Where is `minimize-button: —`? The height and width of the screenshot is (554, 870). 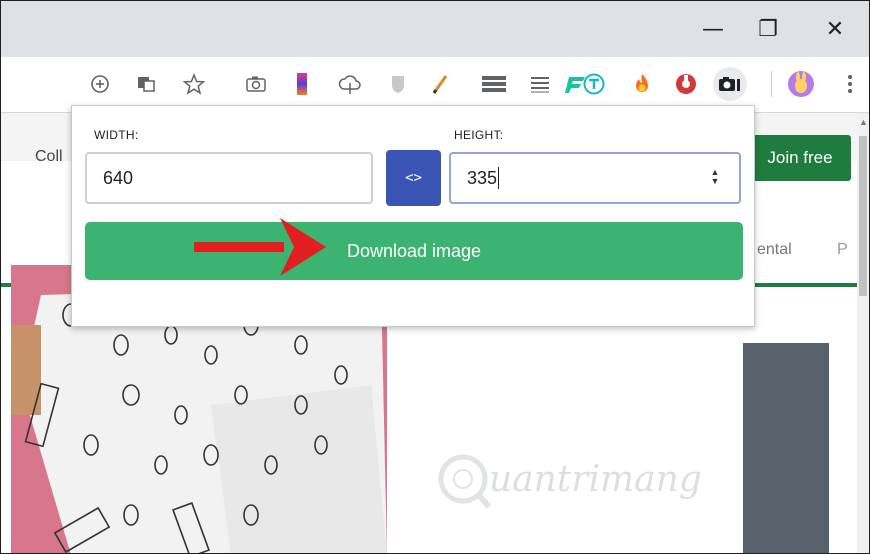
minimize-button: — is located at coordinates (713, 29).